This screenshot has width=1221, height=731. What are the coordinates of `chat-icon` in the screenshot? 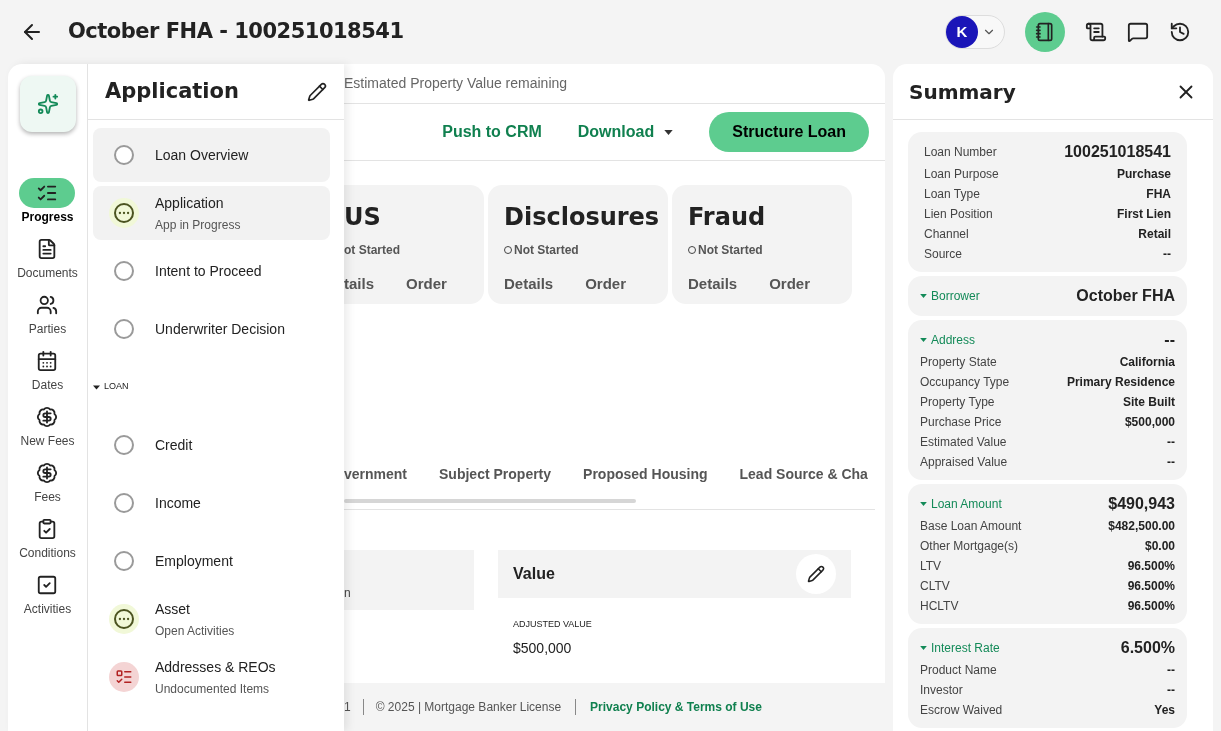 It's located at (1138, 32).